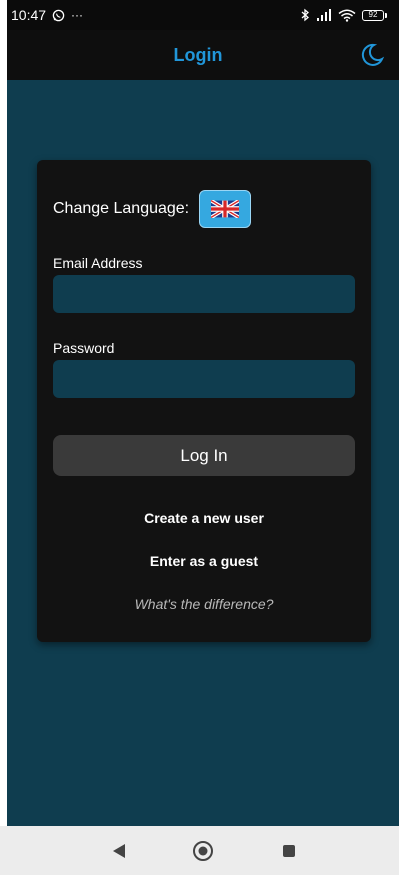 The image size is (399, 875). I want to click on page-title: Login, so click(198, 54).